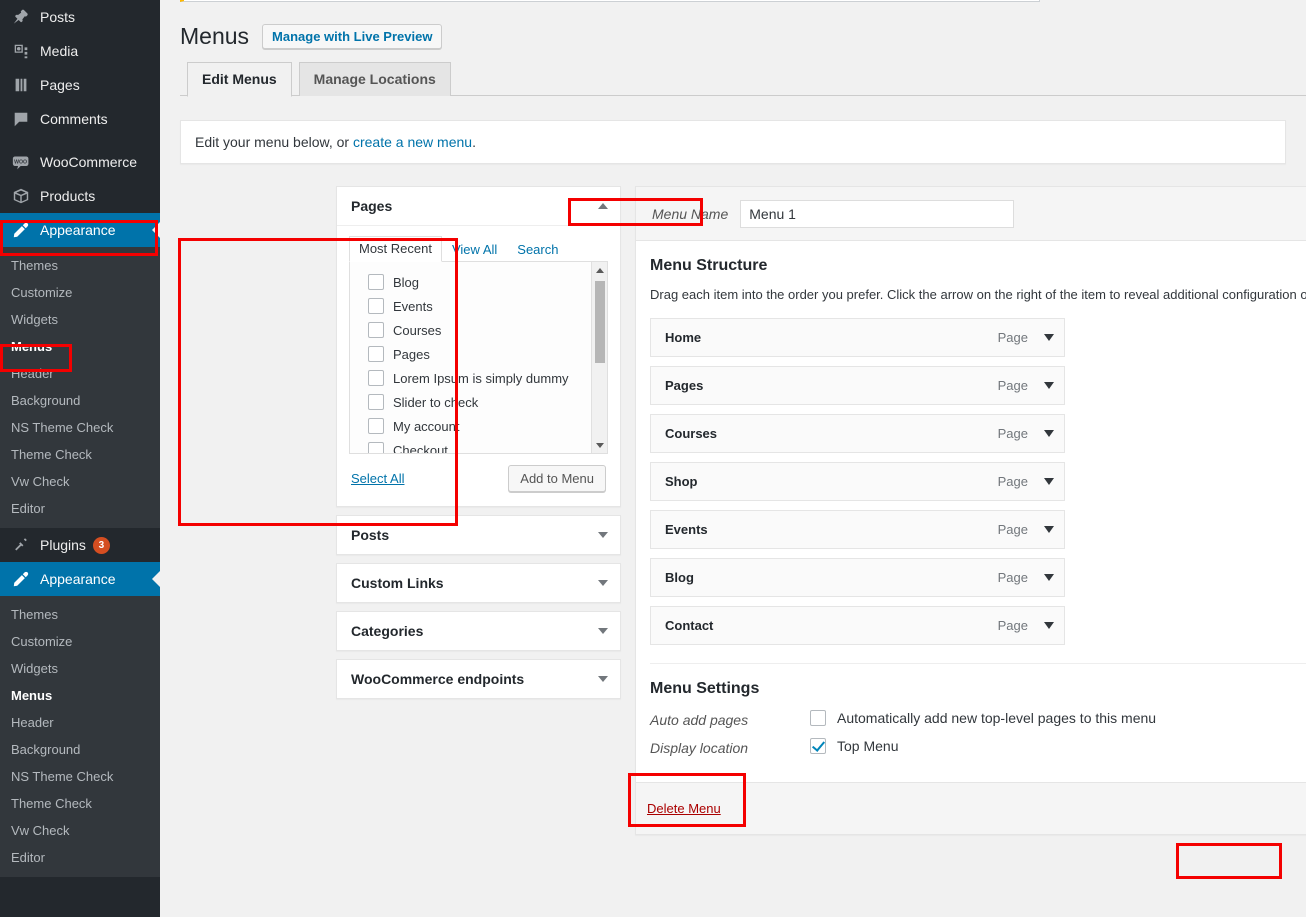  I want to click on sidebar-item-woocommerce: WOO WooCommerce, so click(80, 162).